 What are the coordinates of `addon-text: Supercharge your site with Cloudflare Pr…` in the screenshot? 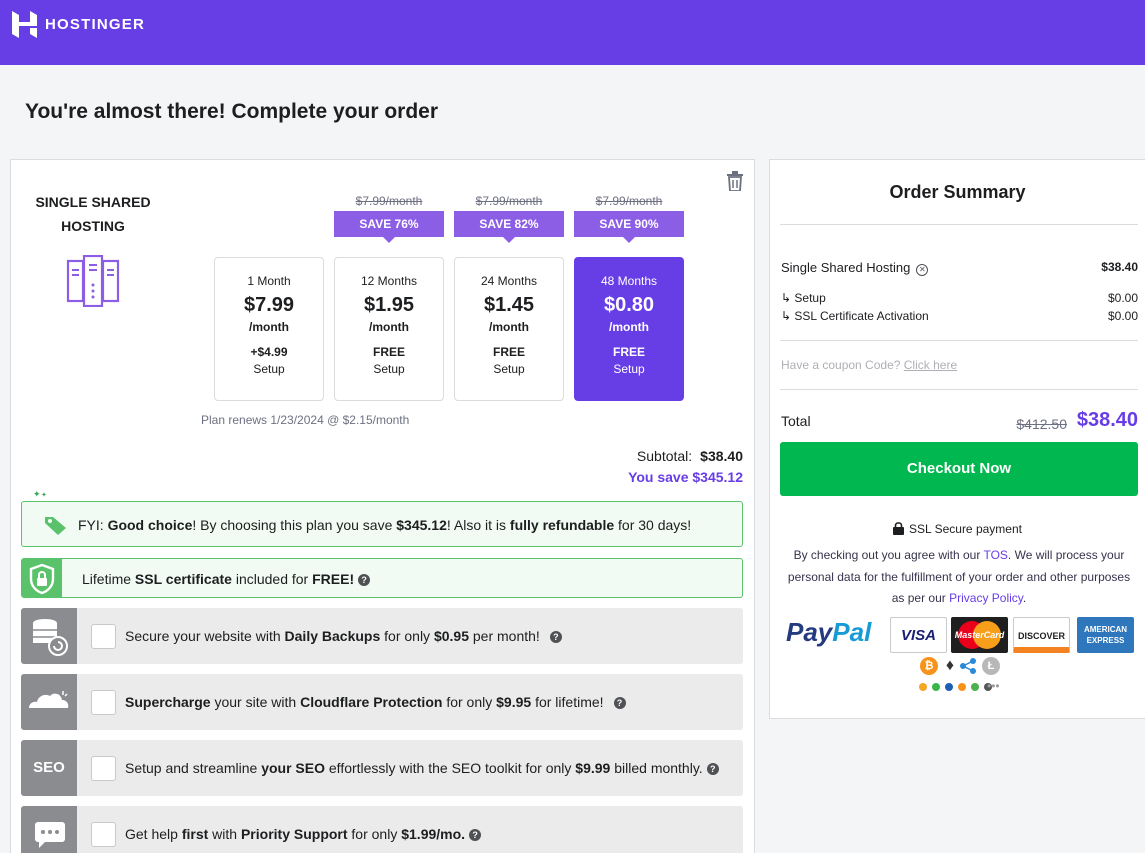 It's located at (375, 702).